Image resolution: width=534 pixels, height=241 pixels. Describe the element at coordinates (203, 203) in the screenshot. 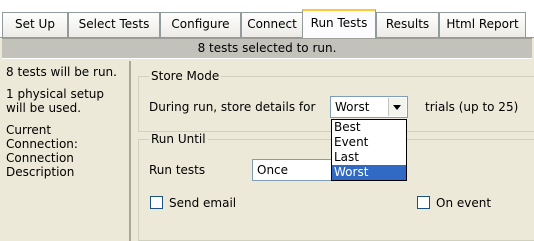

I see `send-email-label: Send email` at that location.